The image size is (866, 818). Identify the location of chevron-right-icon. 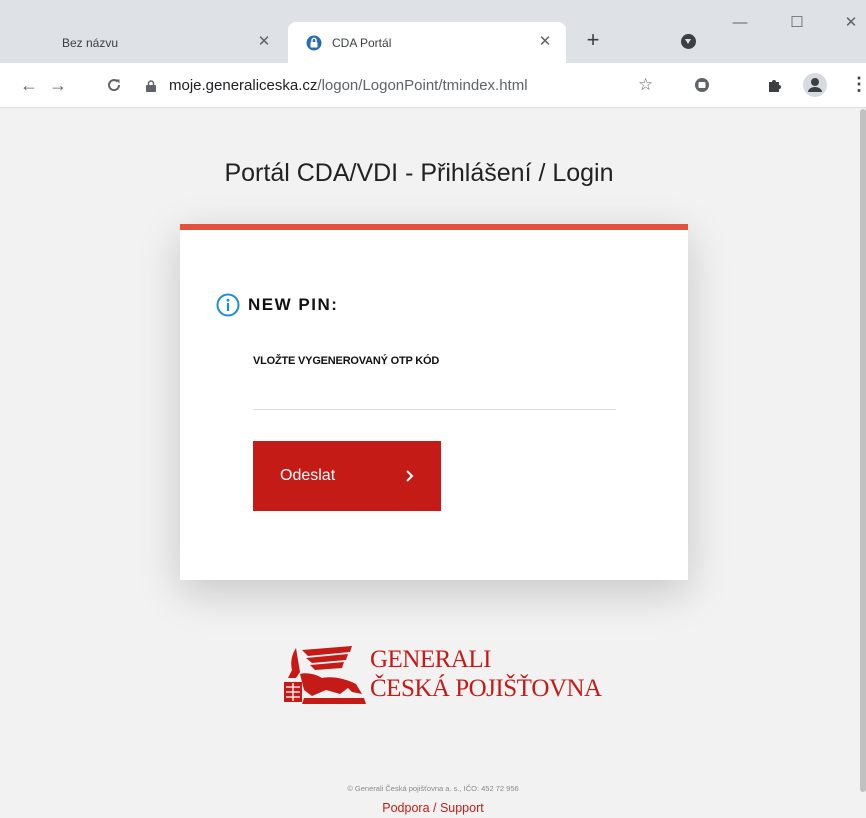
(410, 476).